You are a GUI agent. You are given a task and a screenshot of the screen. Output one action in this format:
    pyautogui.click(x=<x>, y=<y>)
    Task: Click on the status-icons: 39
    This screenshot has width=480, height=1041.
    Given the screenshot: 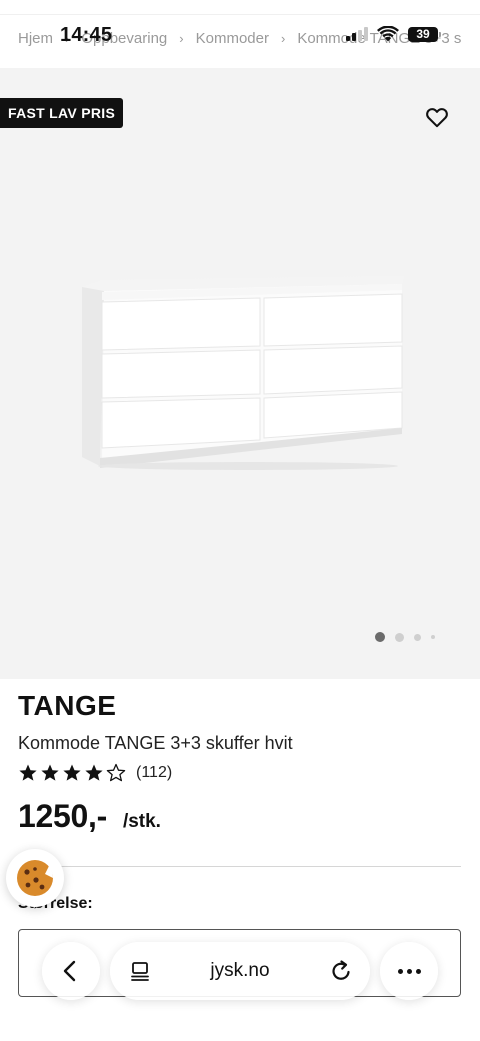 What is the action you would take?
    pyautogui.click(x=393, y=34)
    